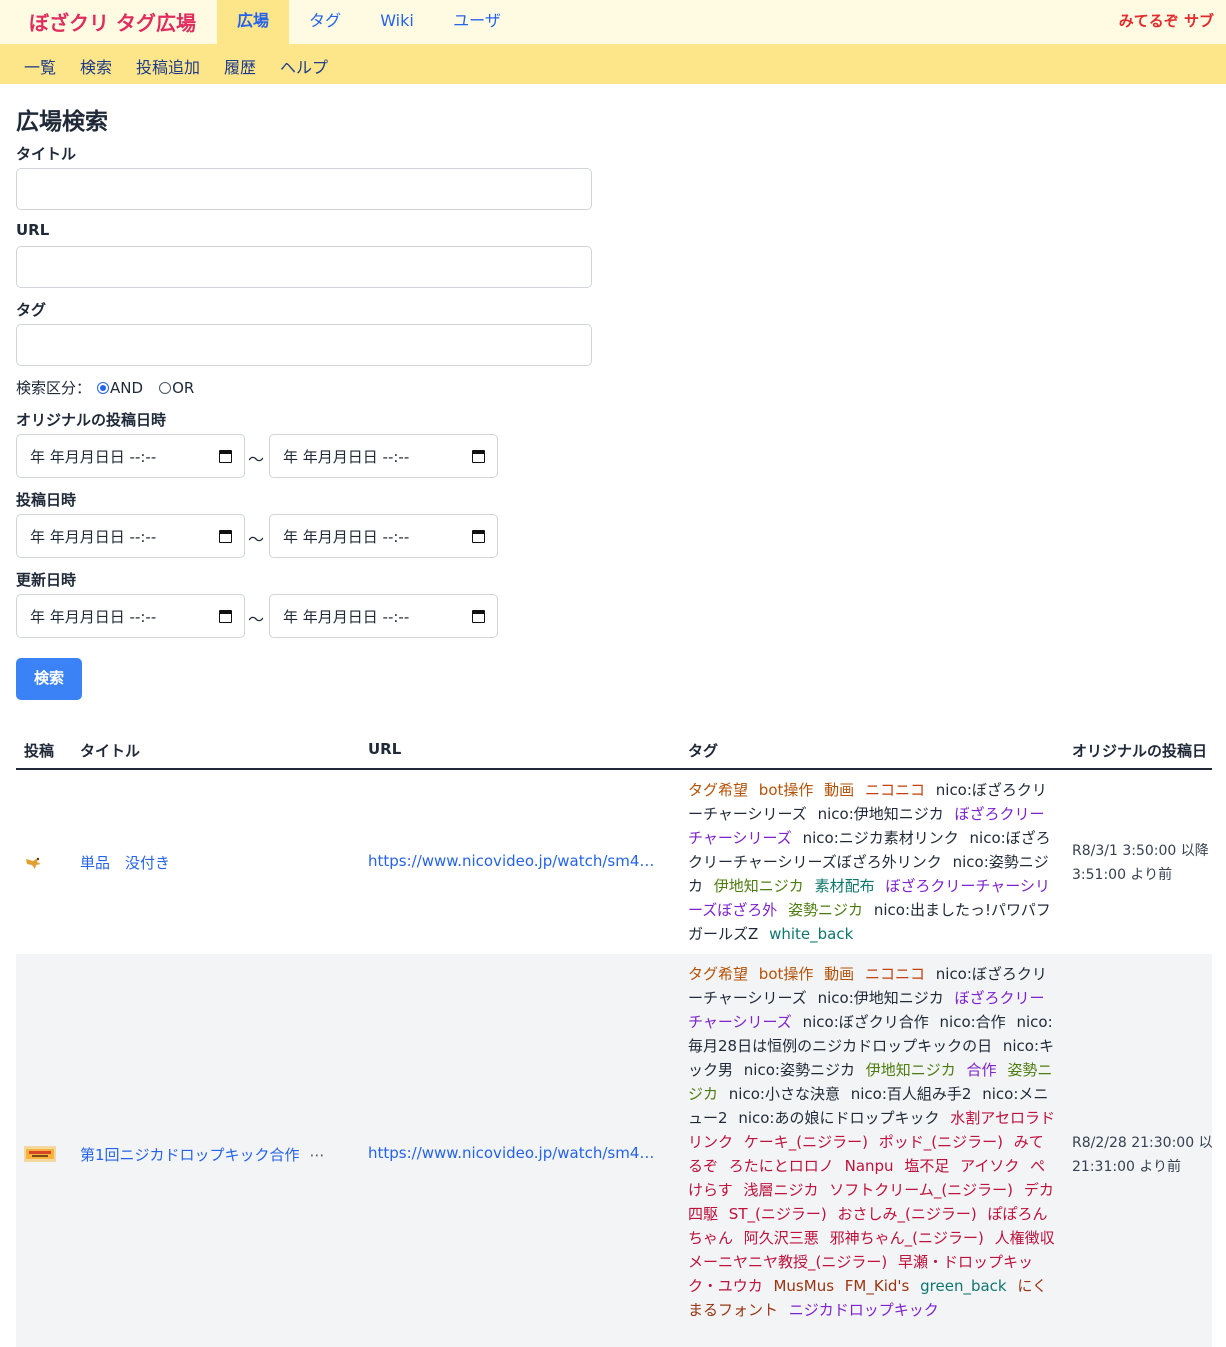 The width and height of the screenshot is (1226, 1347). I want to click on tag-link: ST_(ニジラー), so click(778, 1214).